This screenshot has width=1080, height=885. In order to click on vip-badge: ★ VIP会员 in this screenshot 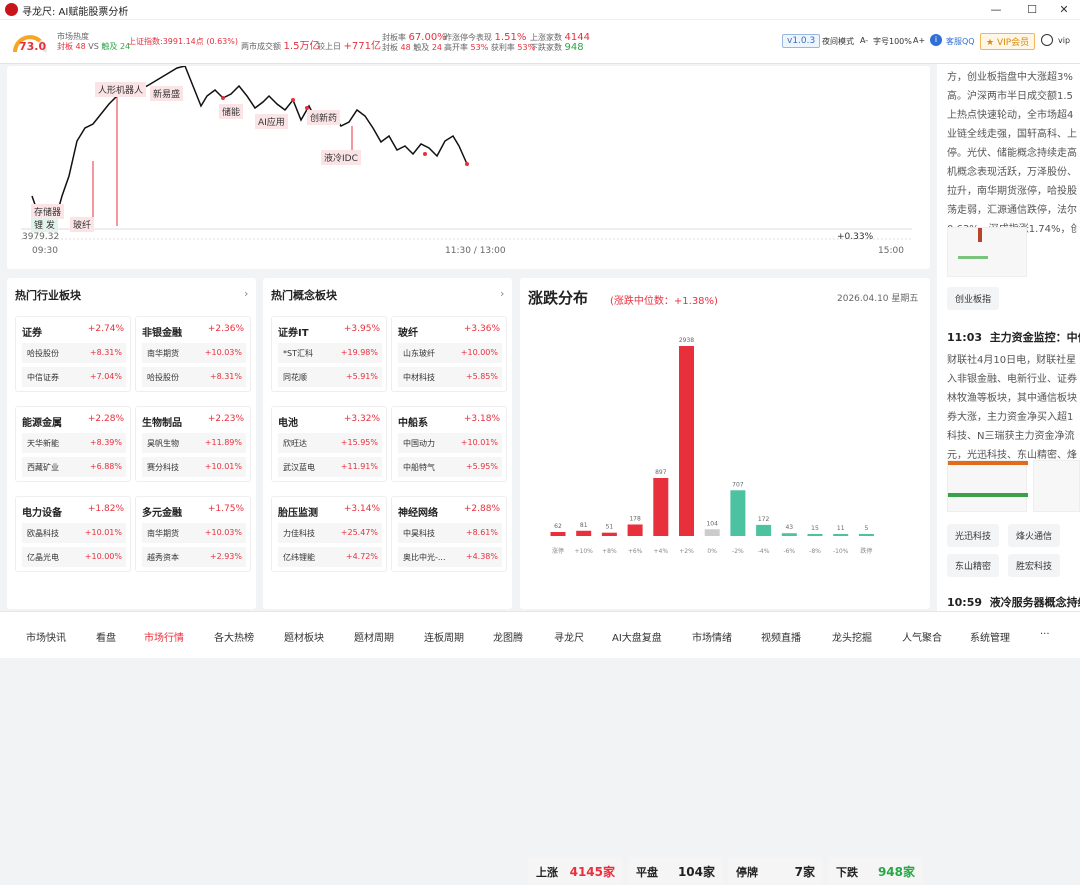, I will do `click(1008, 41)`.